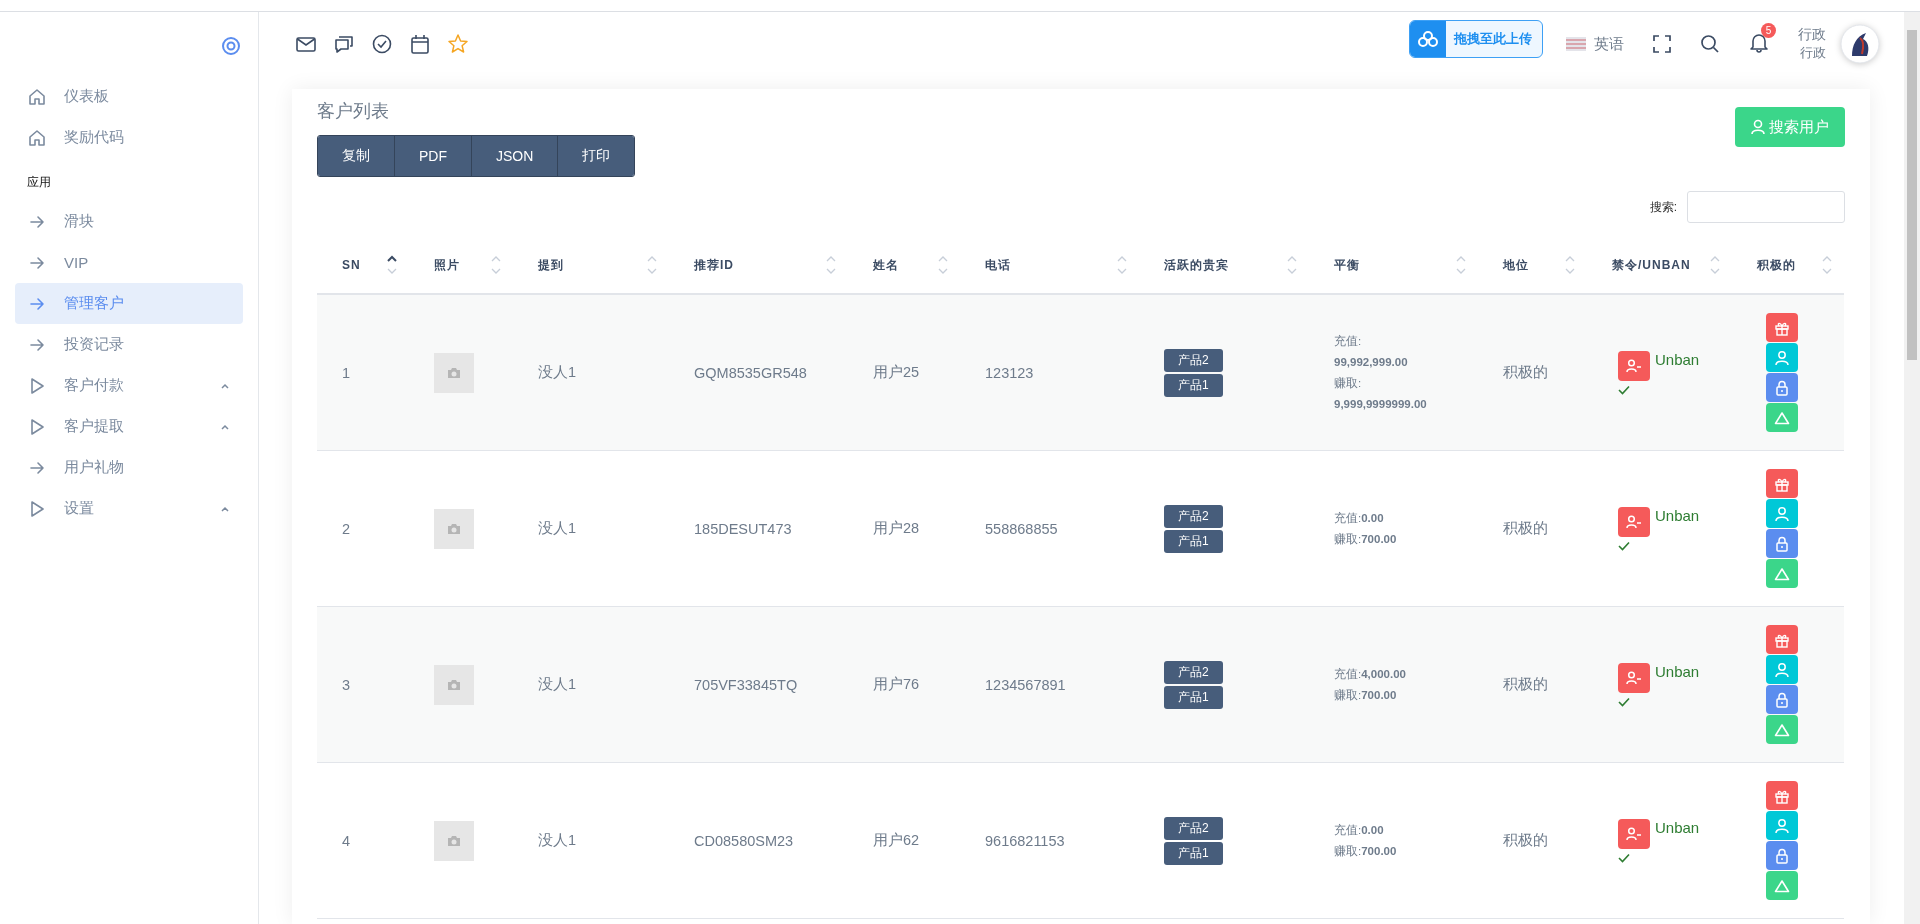  I want to click on export-button: 打印, so click(596, 156).